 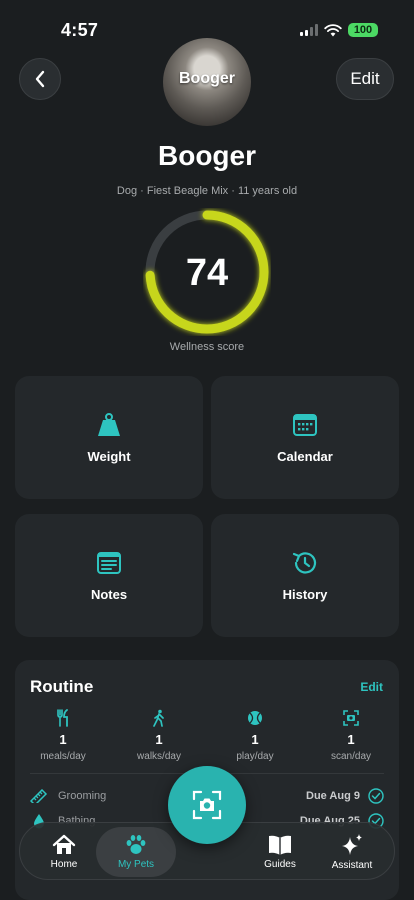 I want to click on notes-tile-label: Notes, so click(x=109, y=594).